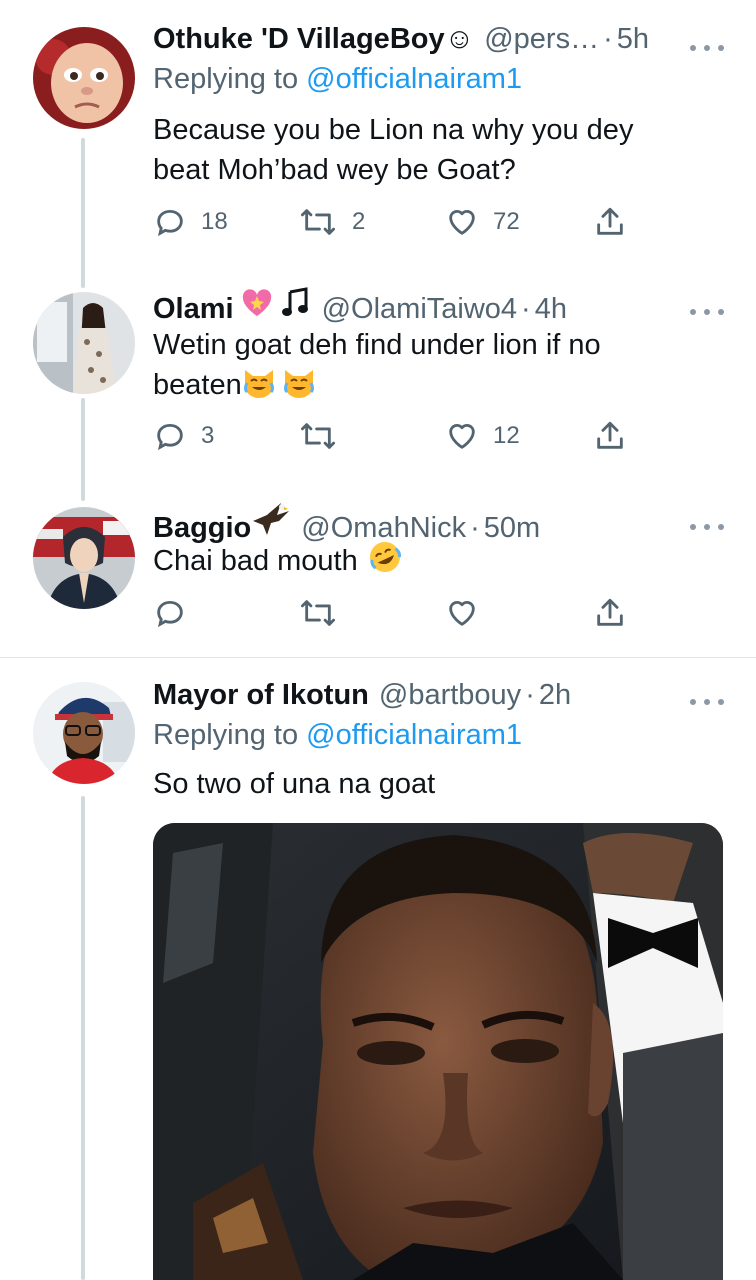  Describe the element at coordinates (193, 309) in the screenshot. I see `display-name: Olami` at that location.